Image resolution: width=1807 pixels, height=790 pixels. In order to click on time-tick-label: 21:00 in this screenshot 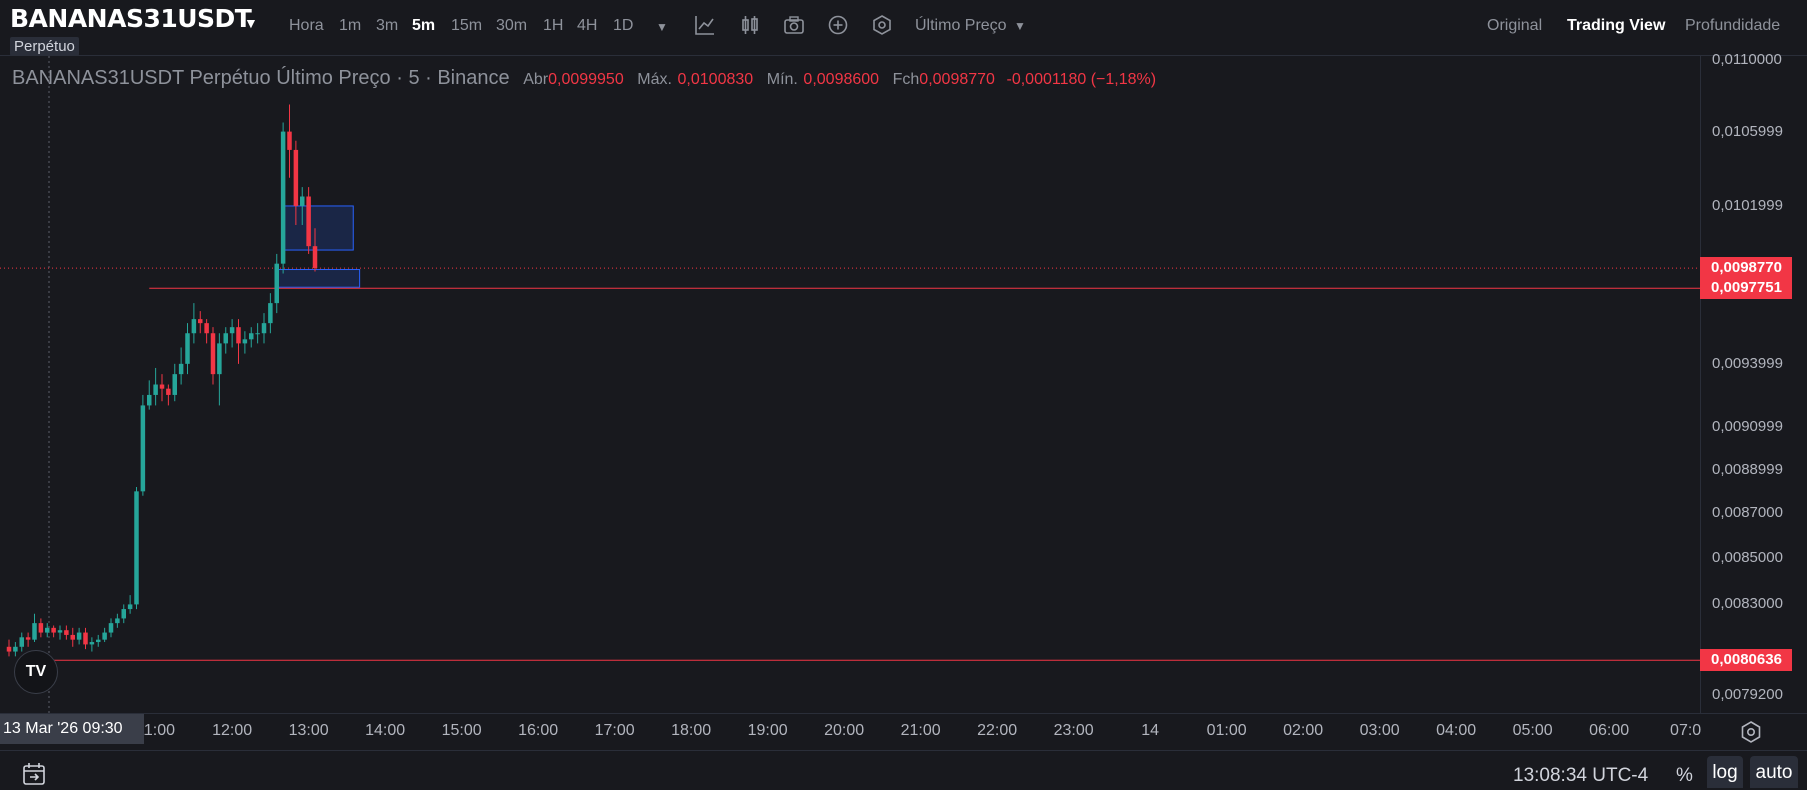, I will do `click(920, 730)`.